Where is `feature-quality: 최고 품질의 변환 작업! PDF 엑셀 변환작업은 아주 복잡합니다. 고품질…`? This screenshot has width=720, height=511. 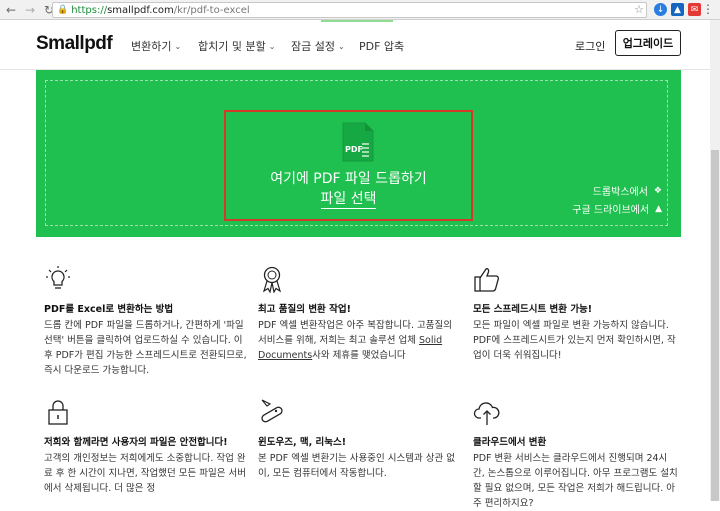
feature-quality: 최고 품질의 변환 작업! PDF 엑셀 변환작업은 아주 복잡합니다. 고품질… is located at coordinates (360, 314).